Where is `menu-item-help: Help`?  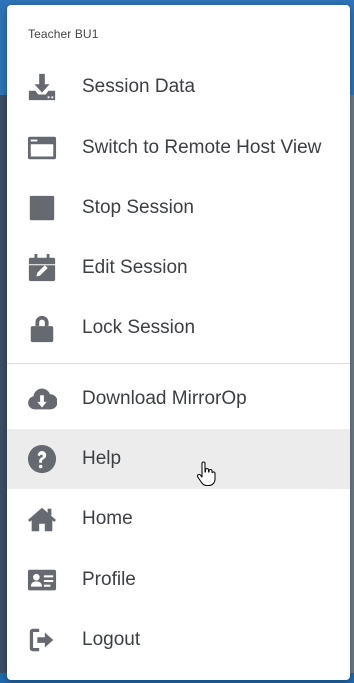 menu-item-help: Help is located at coordinates (178, 459).